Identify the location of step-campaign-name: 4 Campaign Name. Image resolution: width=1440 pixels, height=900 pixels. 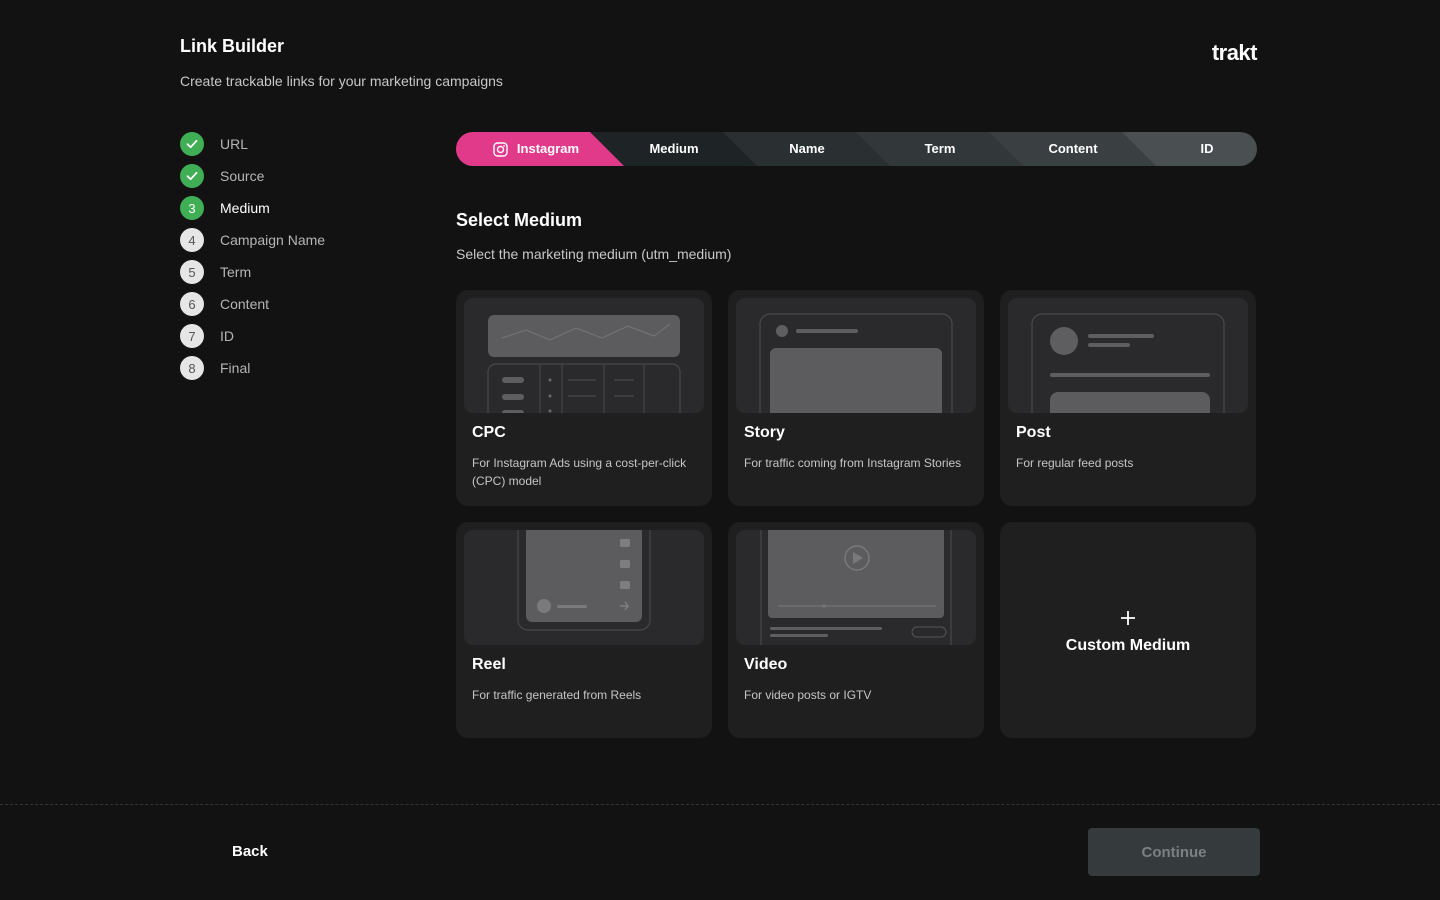
(252, 240).